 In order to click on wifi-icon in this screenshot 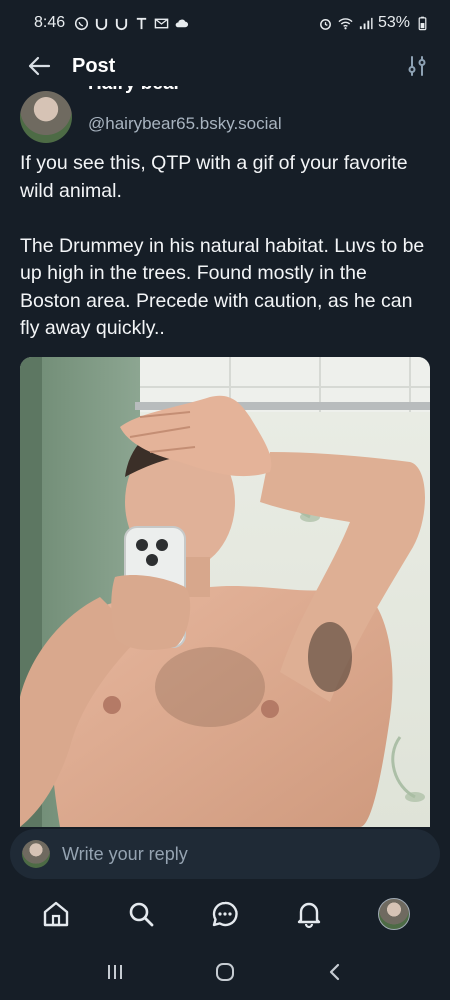, I will do `click(345, 23)`.